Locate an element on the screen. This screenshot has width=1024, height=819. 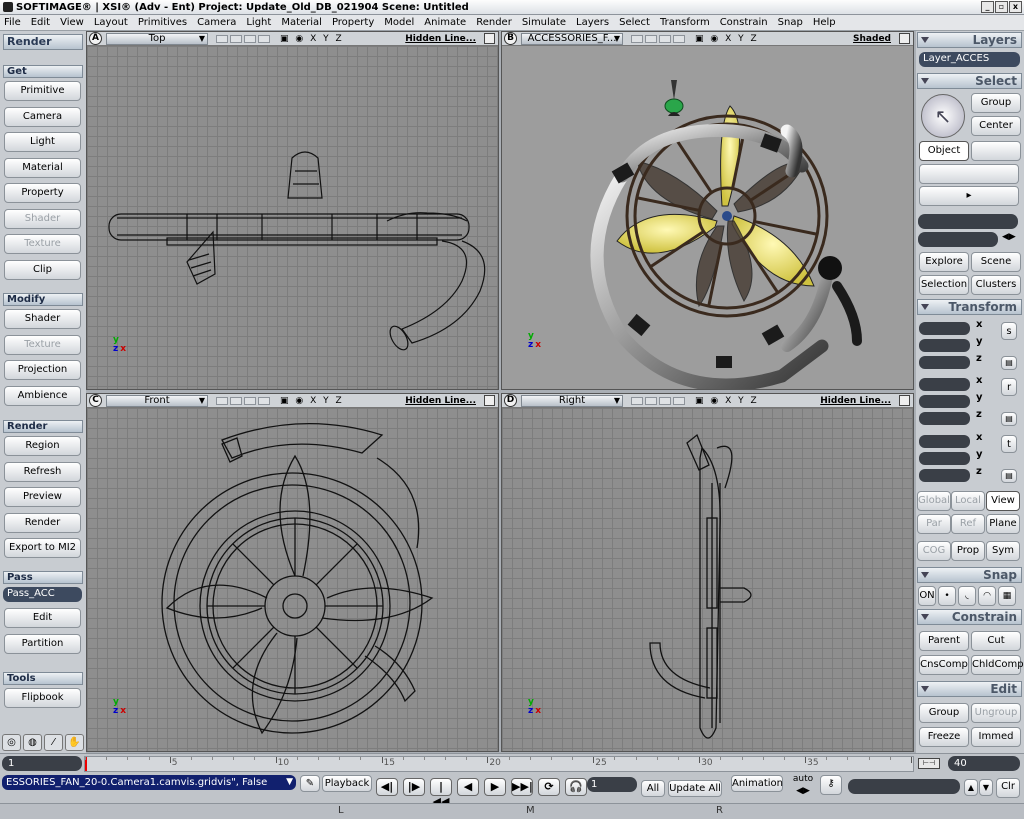
viewport-a-camera-select: Top ▼ is located at coordinates (157, 38).